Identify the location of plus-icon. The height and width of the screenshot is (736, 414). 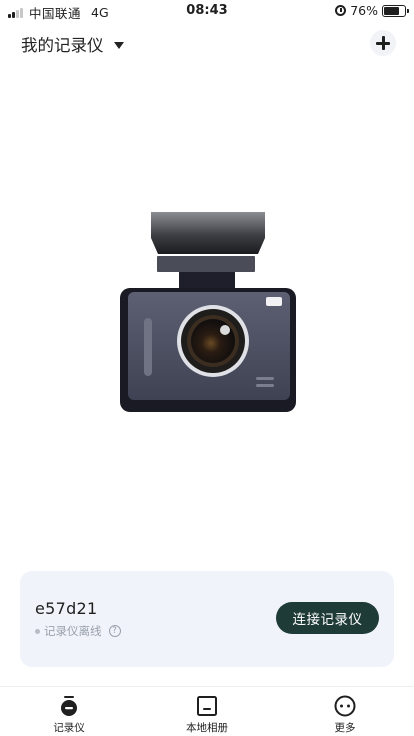
(383, 43).